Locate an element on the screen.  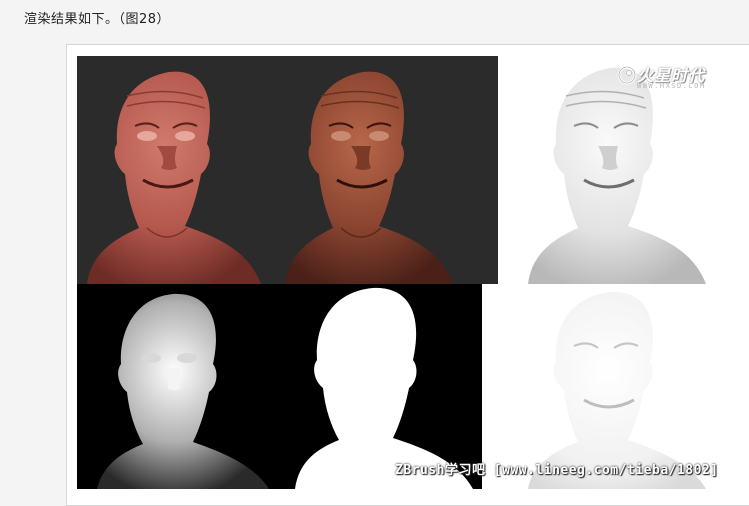
logo-swirl-icon is located at coordinates (627, 75).